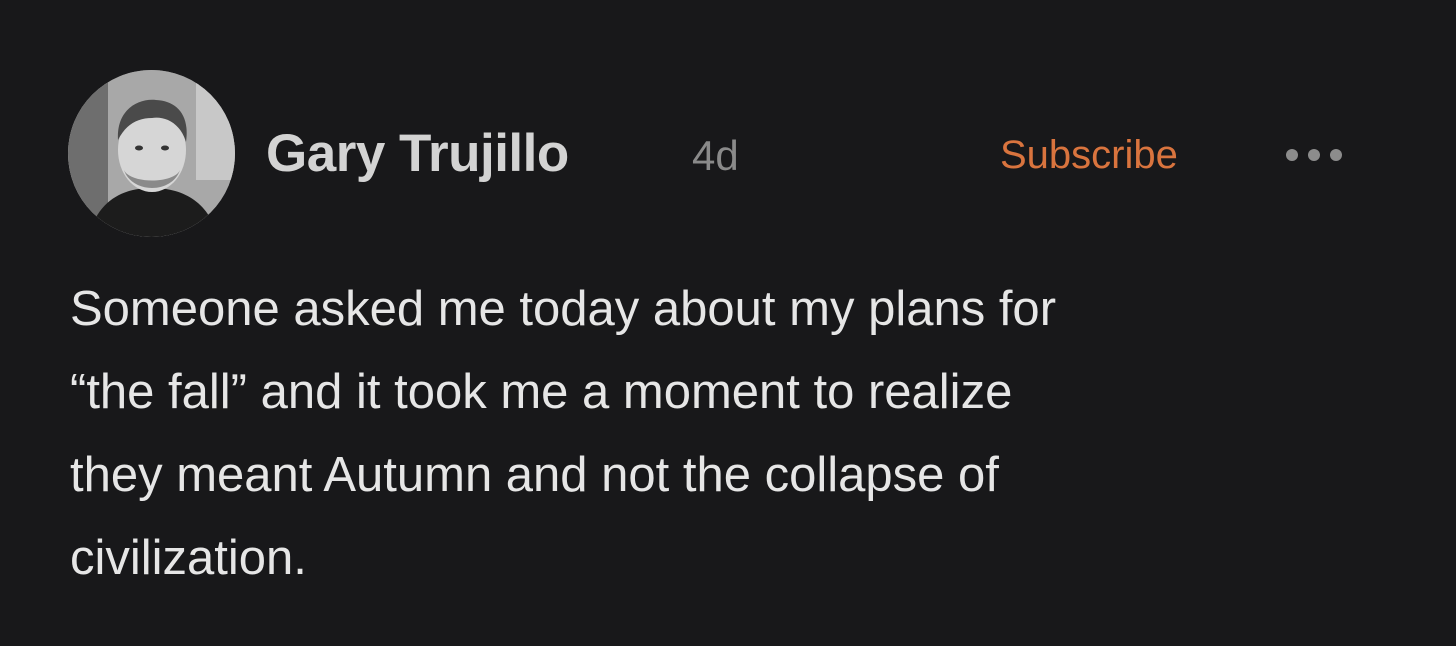 The width and height of the screenshot is (1456, 646). I want to click on subscribe-button: Subscribe, so click(1089, 155).